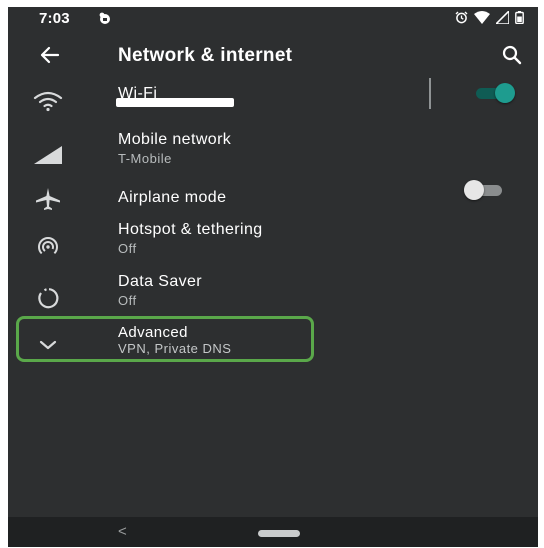 The height and width of the screenshot is (548, 544). Describe the element at coordinates (165, 339) in the screenshot. I see `advanced-highlight-box` at that location.